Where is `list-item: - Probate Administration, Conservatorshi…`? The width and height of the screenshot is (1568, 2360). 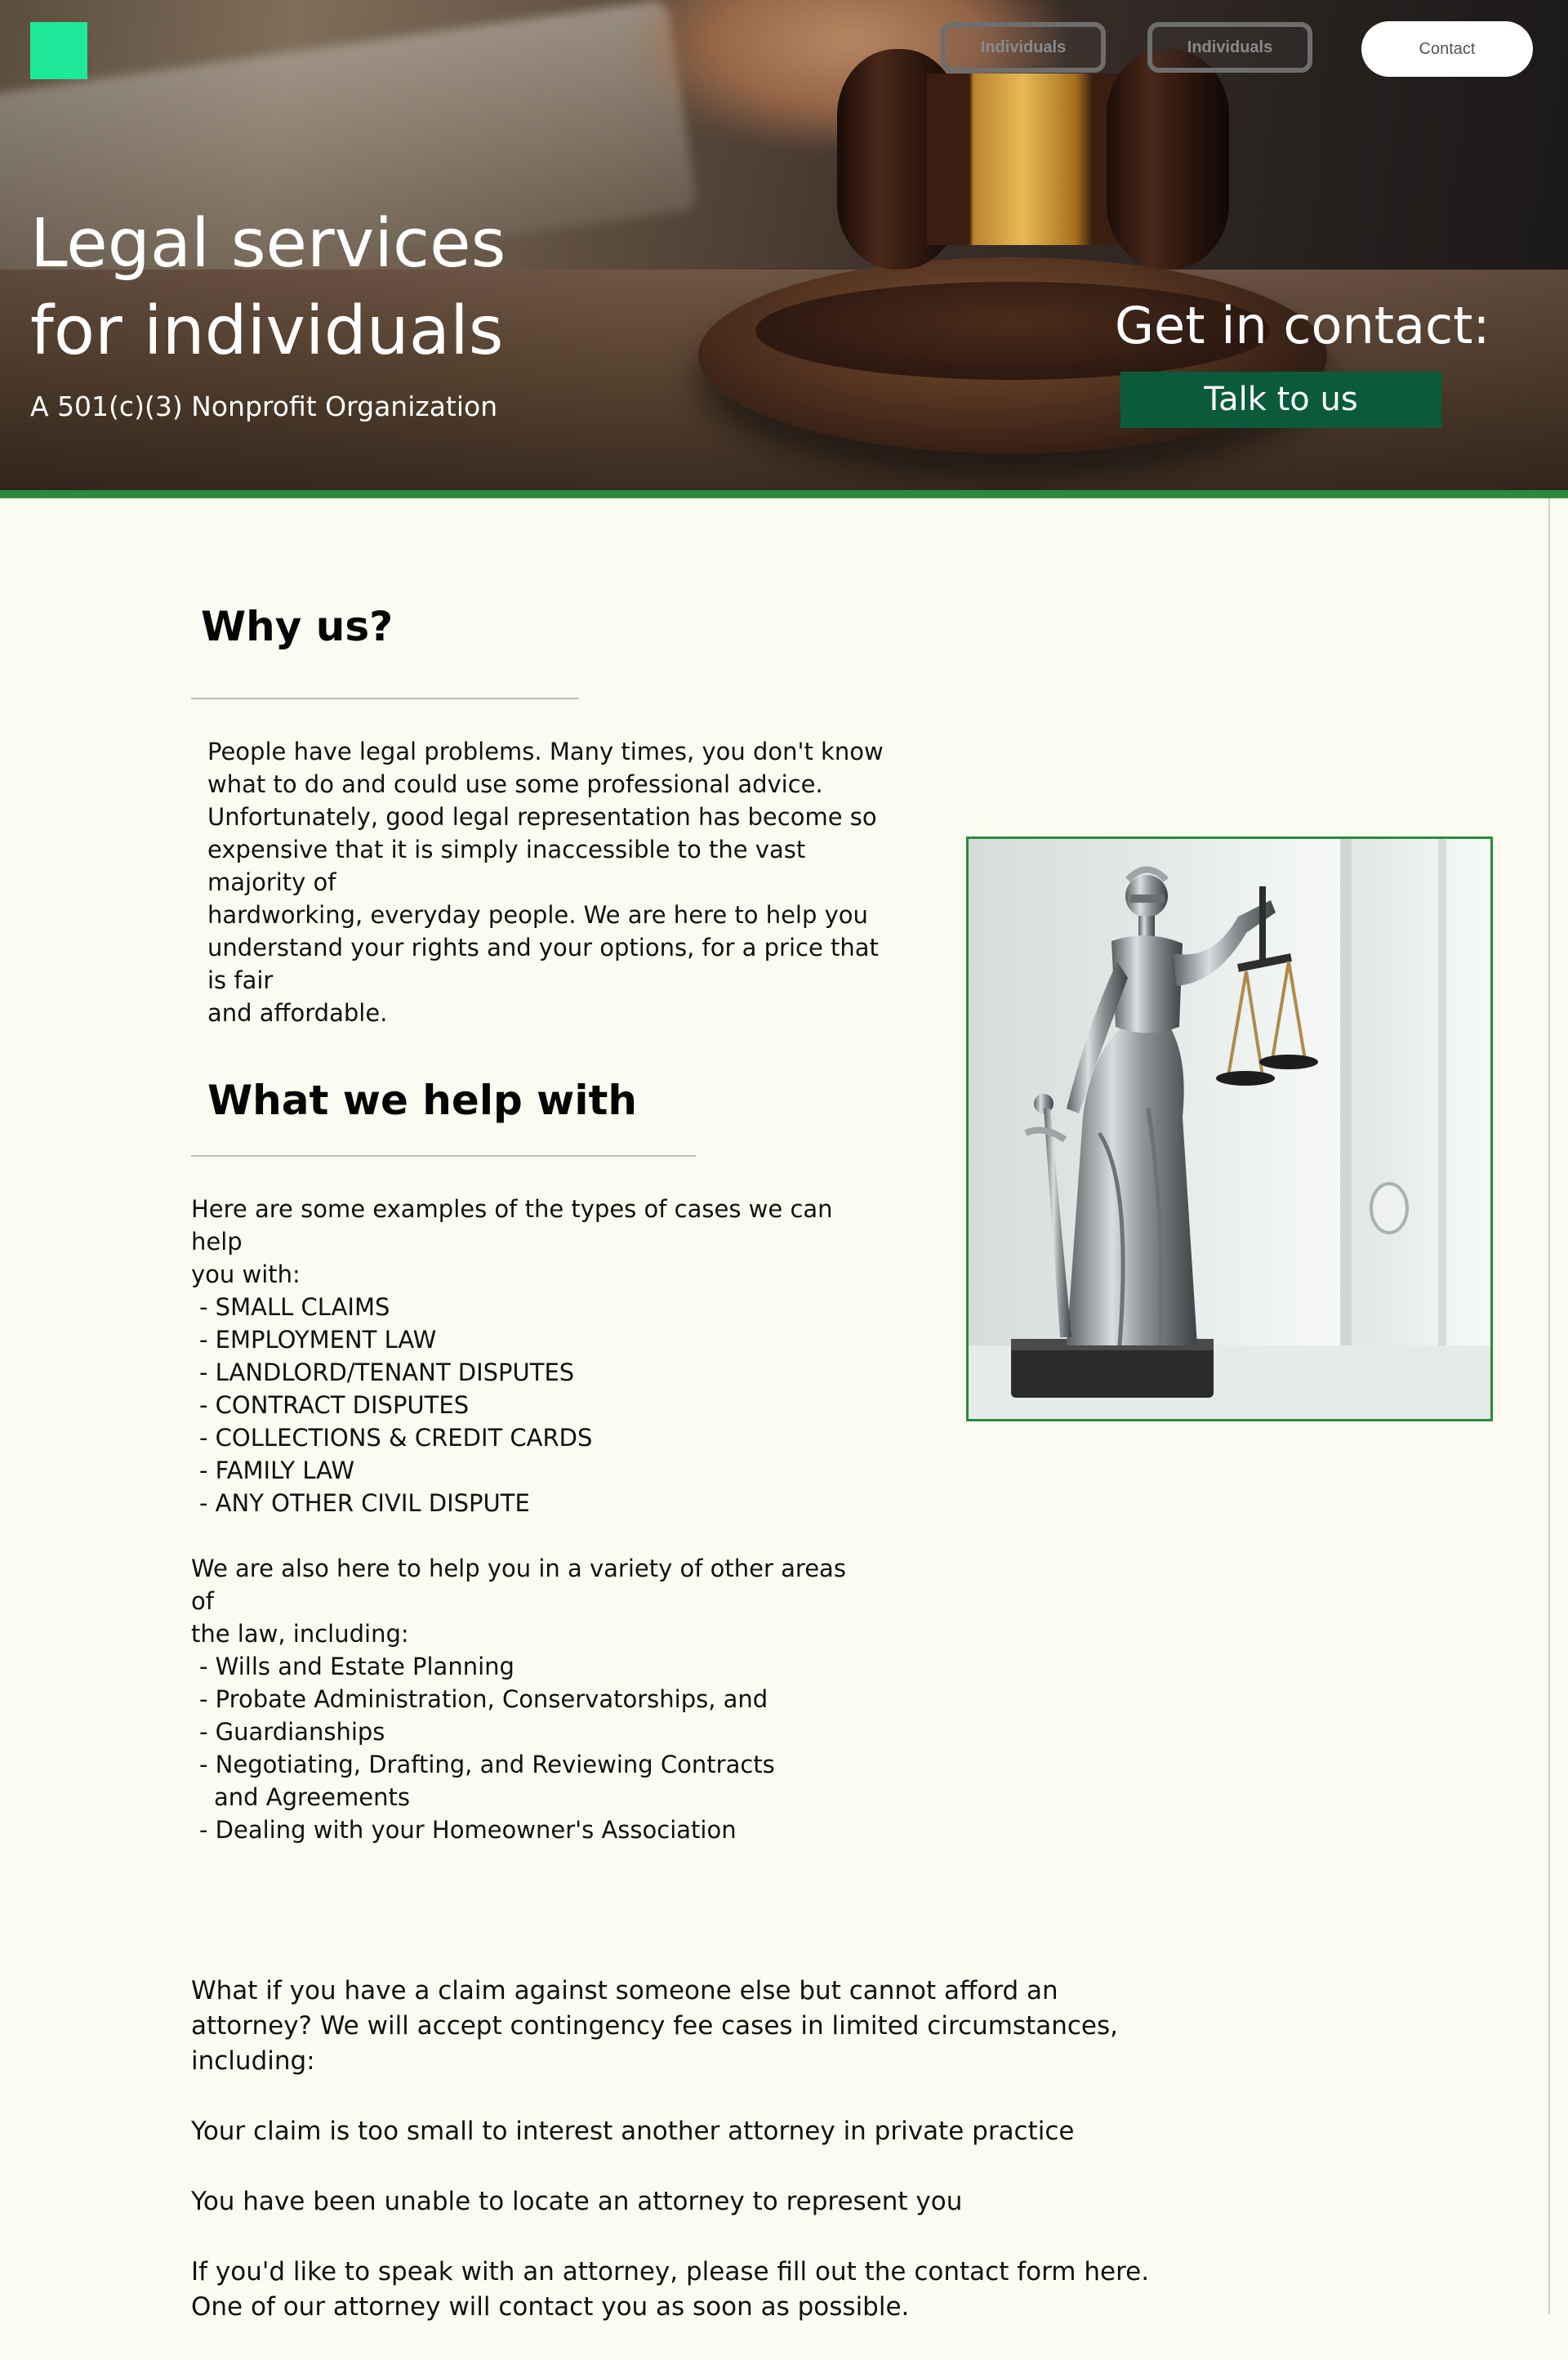
list-item: - Probate Administration, Conservatorshi… is located at coordinates (483, 1699).